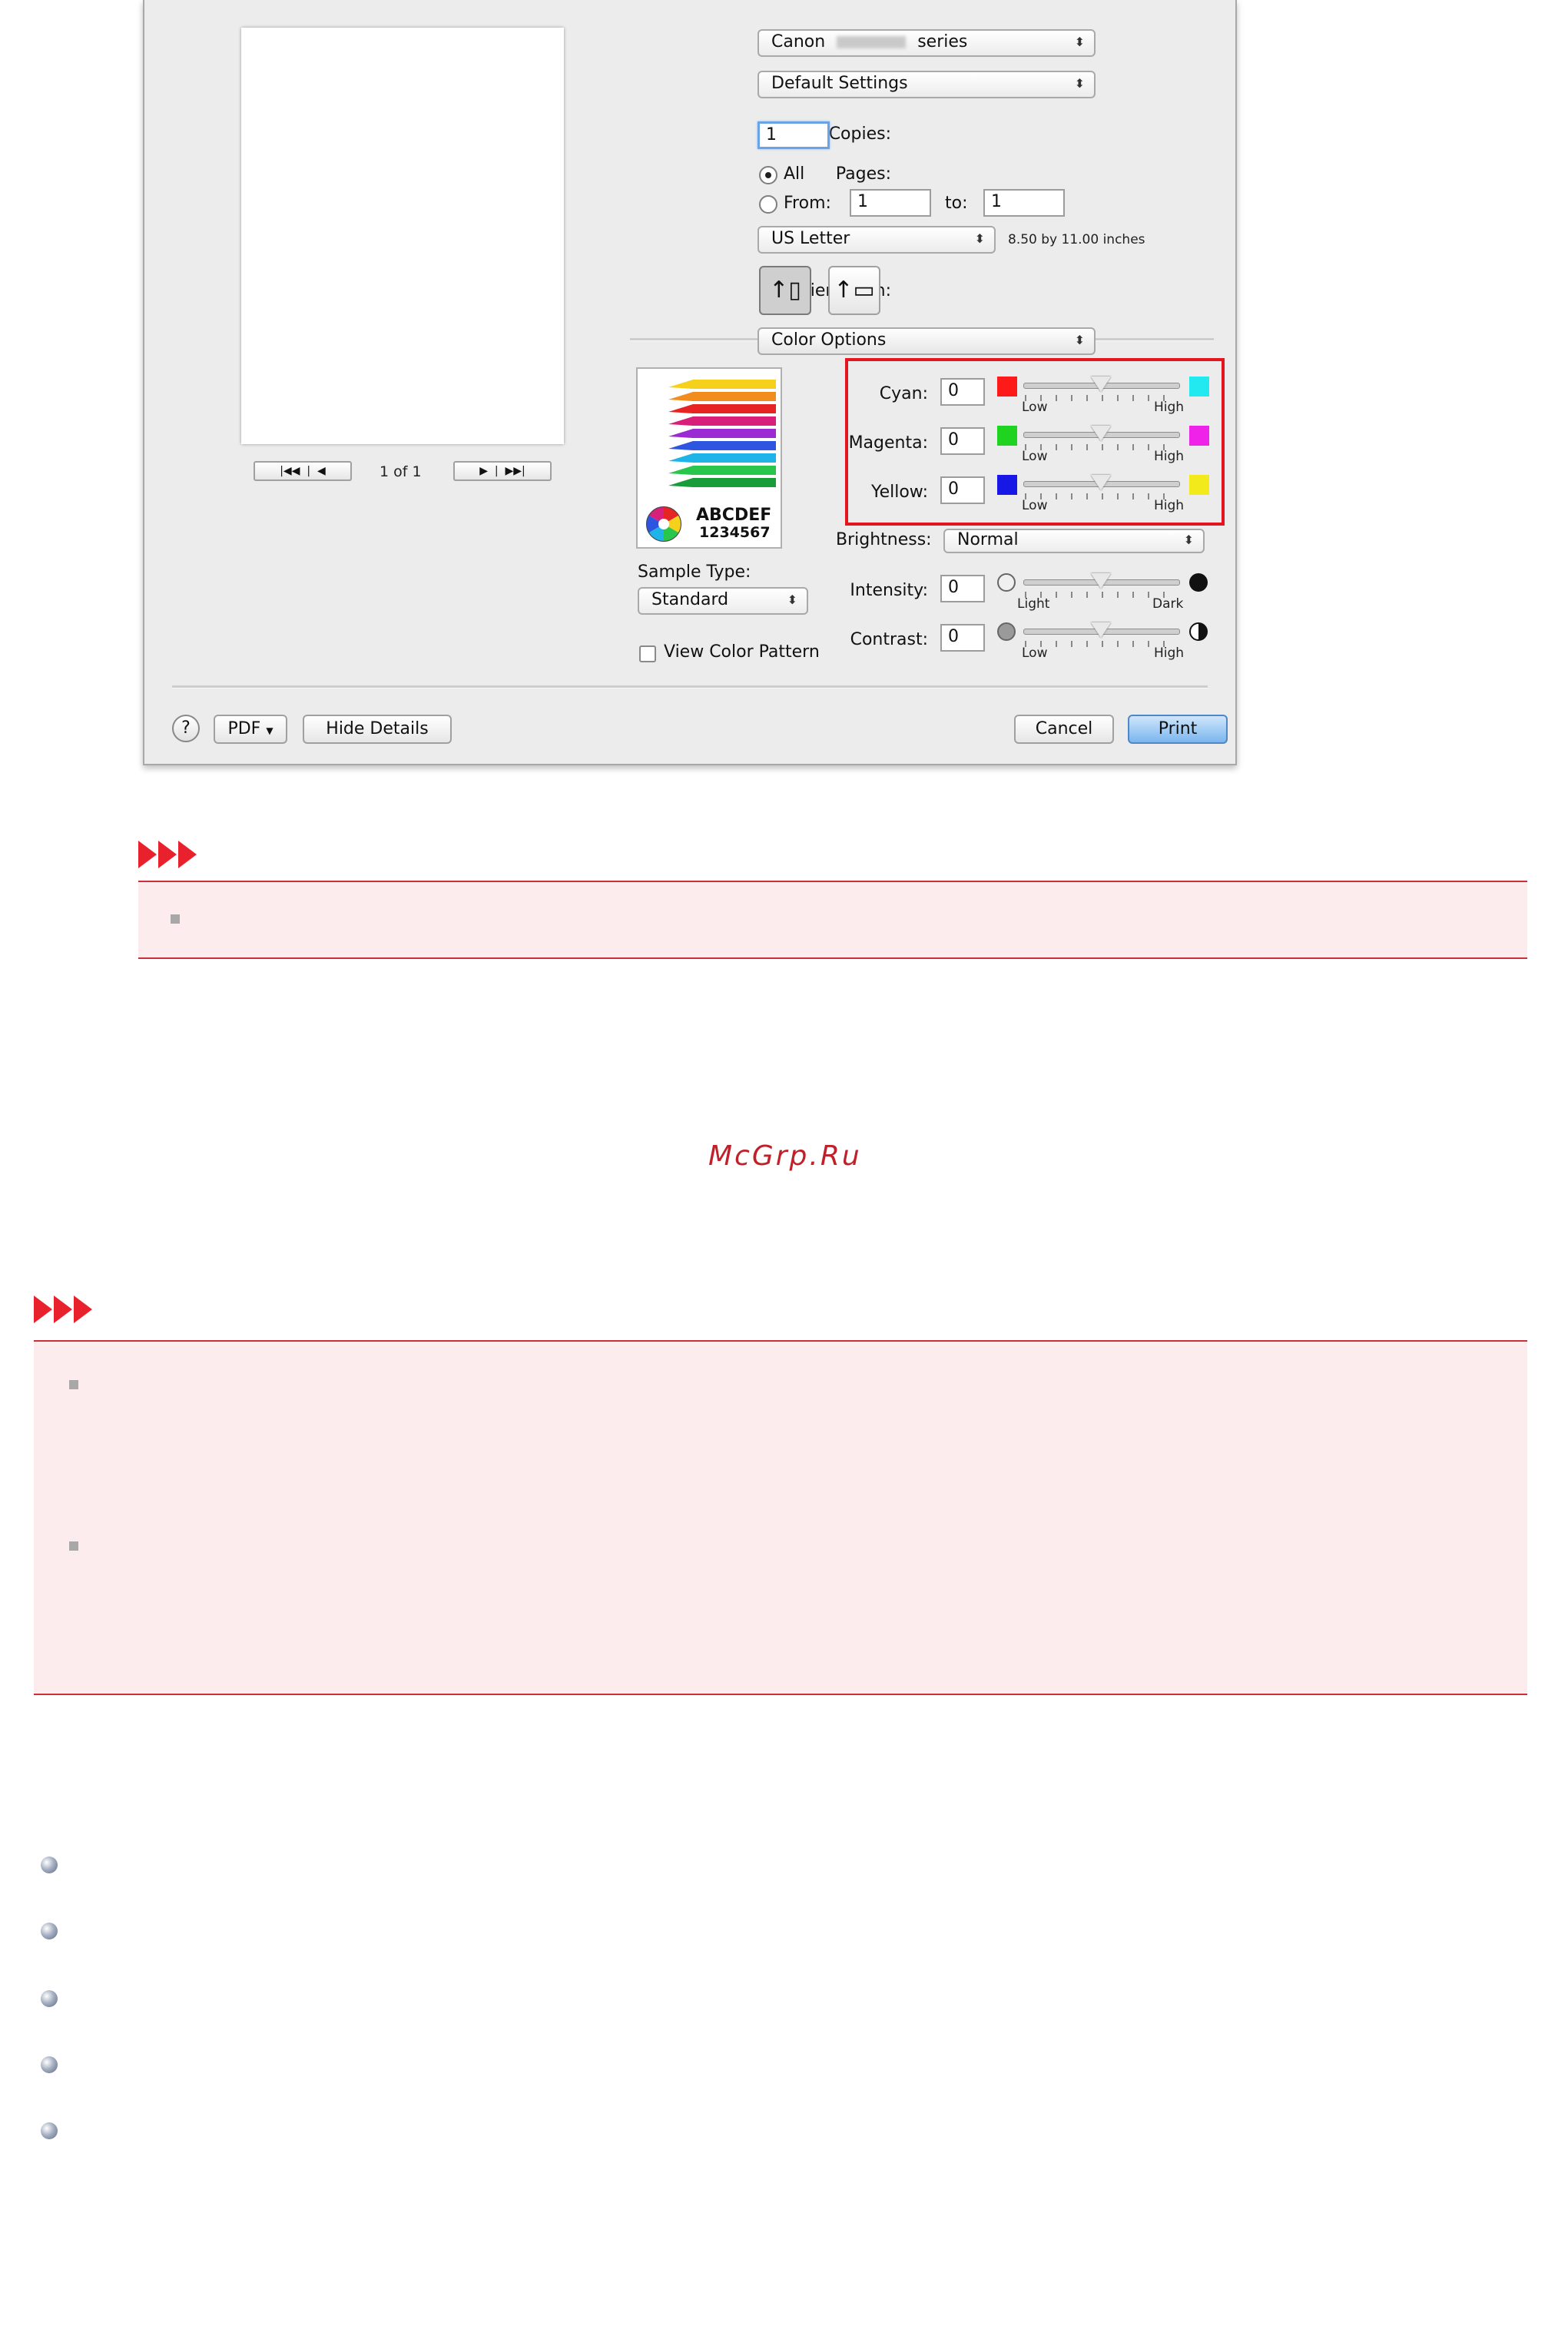  What do you see at coordinates (1006, 631) in the screenshot?
I see `low-contrast-icon` at bounding box center [1006, 631].